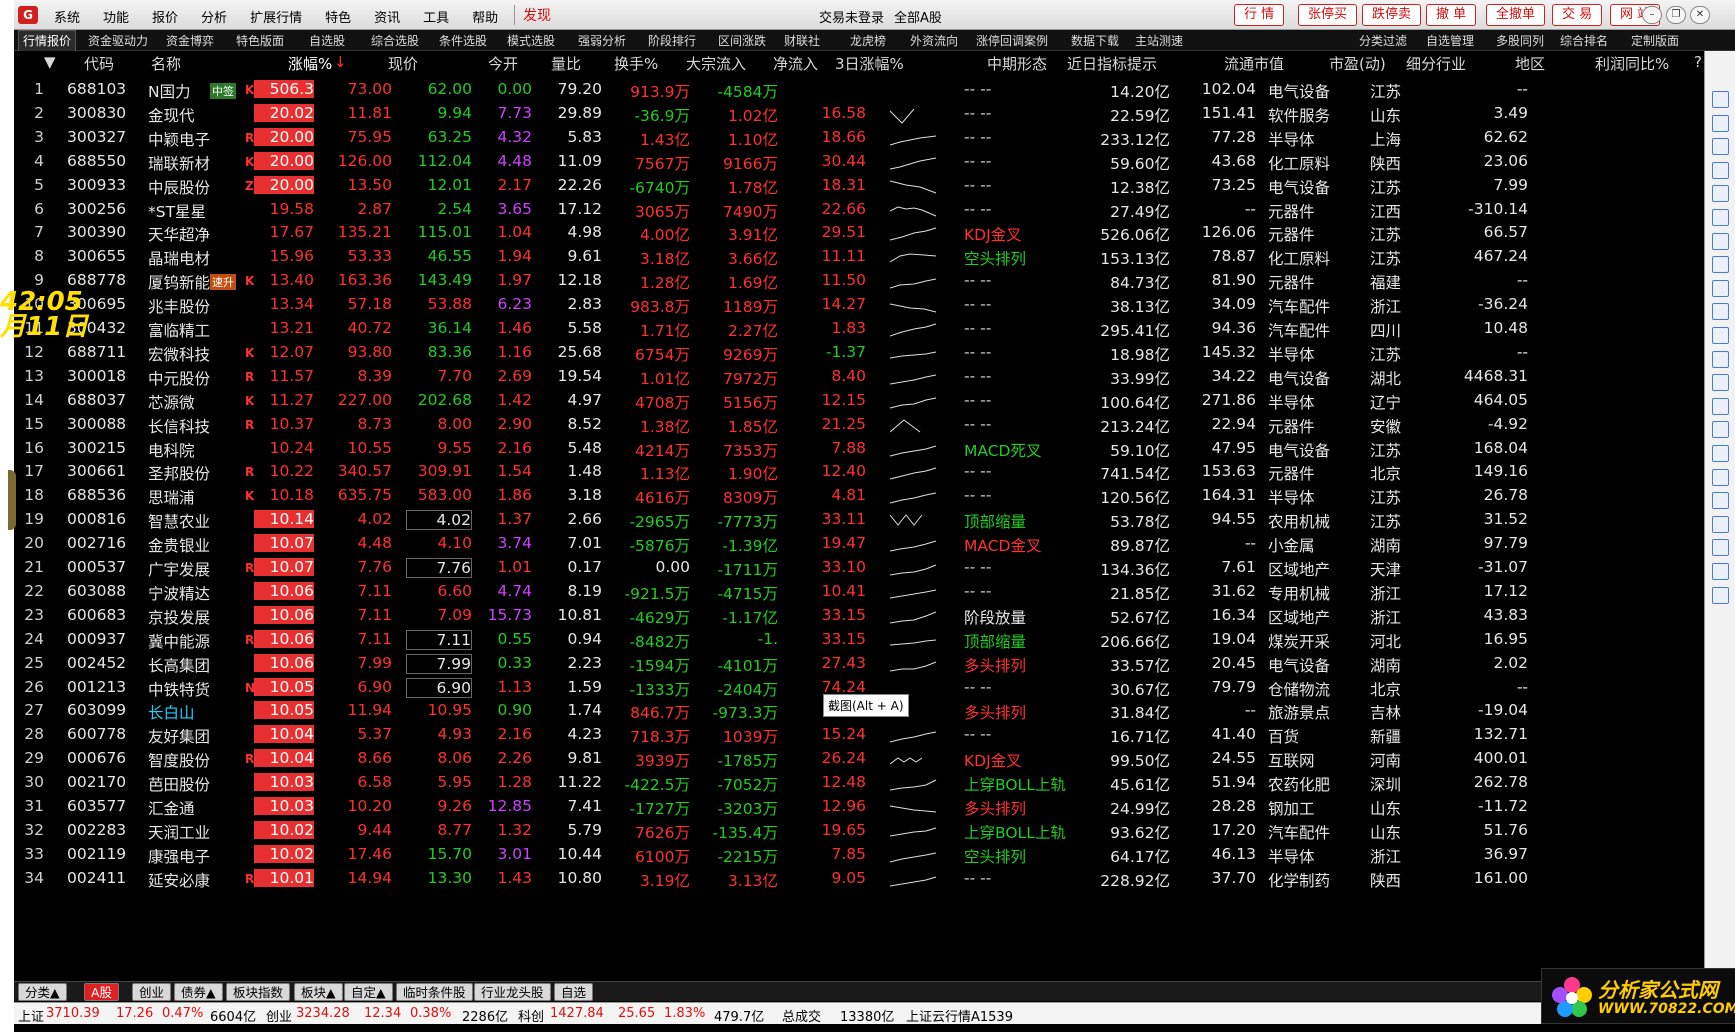  I want to click on stock-name: 长高集团, so click(179, 665).